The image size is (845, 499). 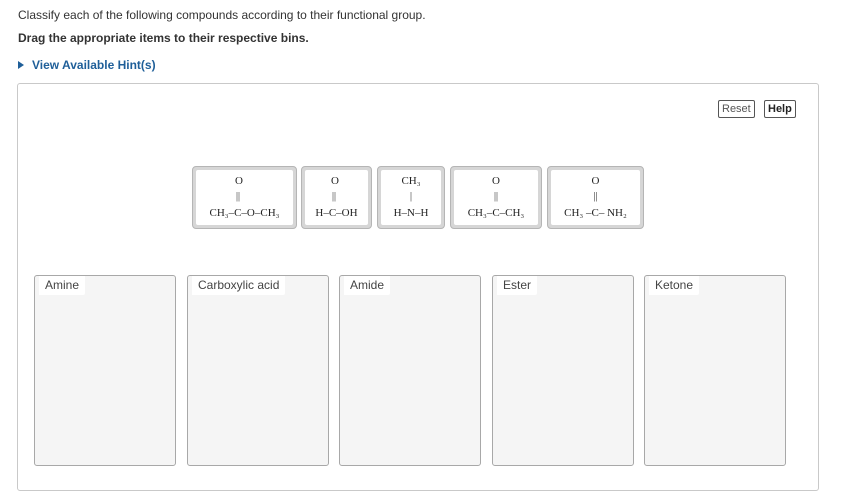 I want to click on help-button: Help, so click(x=780, y=109).